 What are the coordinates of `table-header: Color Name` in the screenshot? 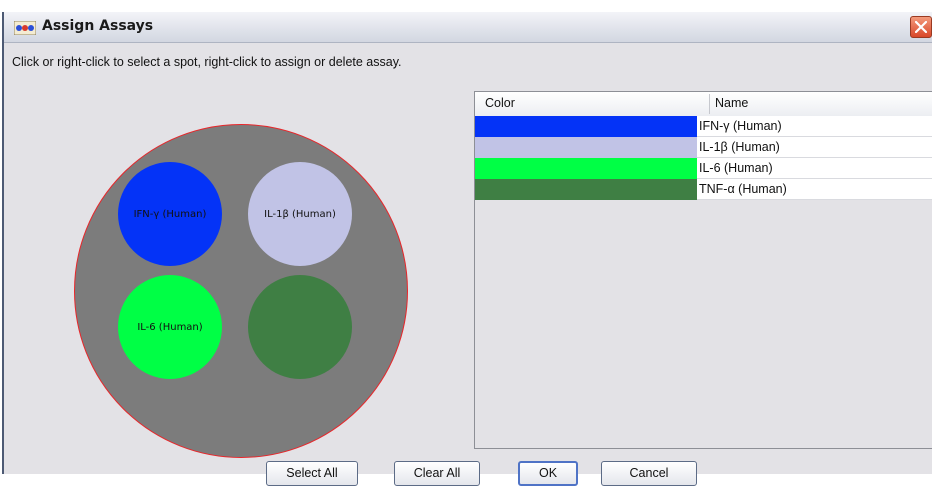 It's located at (703, 104).